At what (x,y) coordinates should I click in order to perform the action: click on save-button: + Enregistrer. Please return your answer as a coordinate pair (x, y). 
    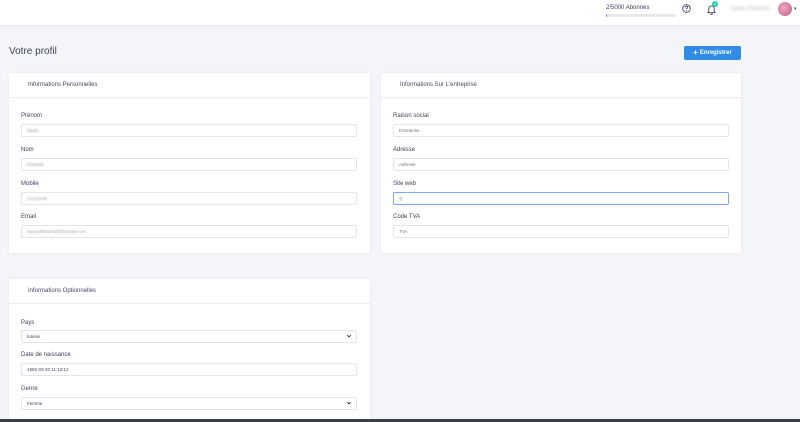
    Looking at the image, I should click on (712, 53).